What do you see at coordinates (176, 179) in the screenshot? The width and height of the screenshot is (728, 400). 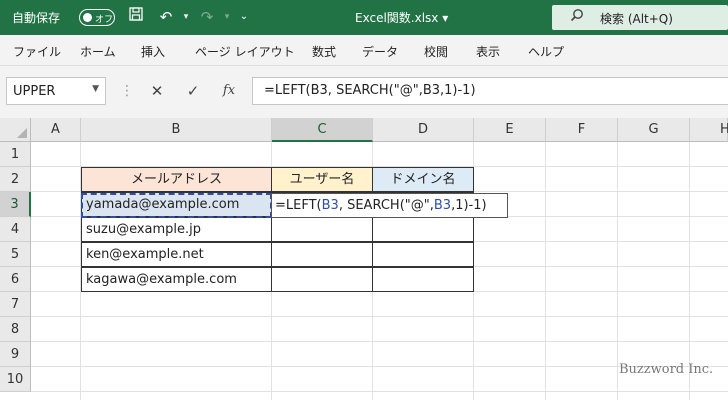 I see `cell-b2-header: メールアドレス` at bounding box center [176, 179].